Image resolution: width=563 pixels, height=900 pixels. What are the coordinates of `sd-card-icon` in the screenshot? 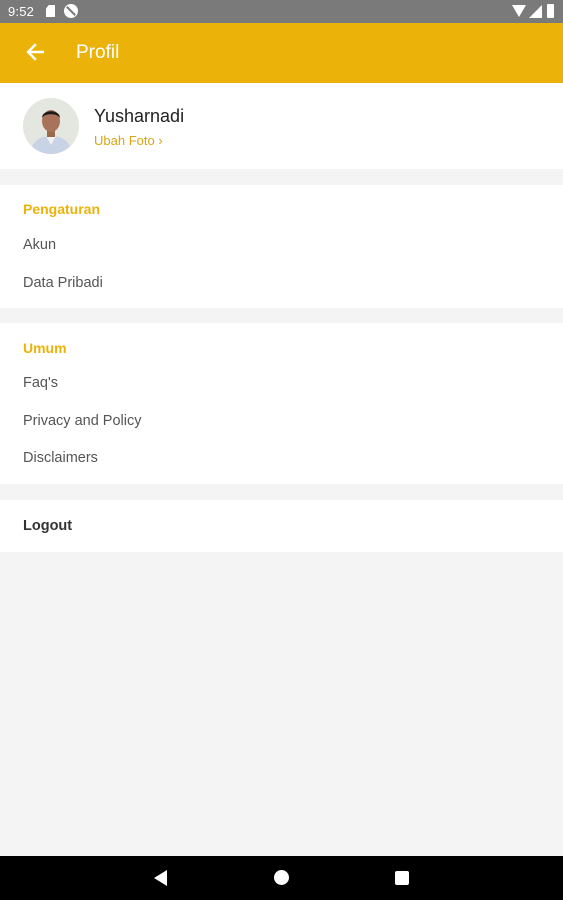 It's located at (50, 11).